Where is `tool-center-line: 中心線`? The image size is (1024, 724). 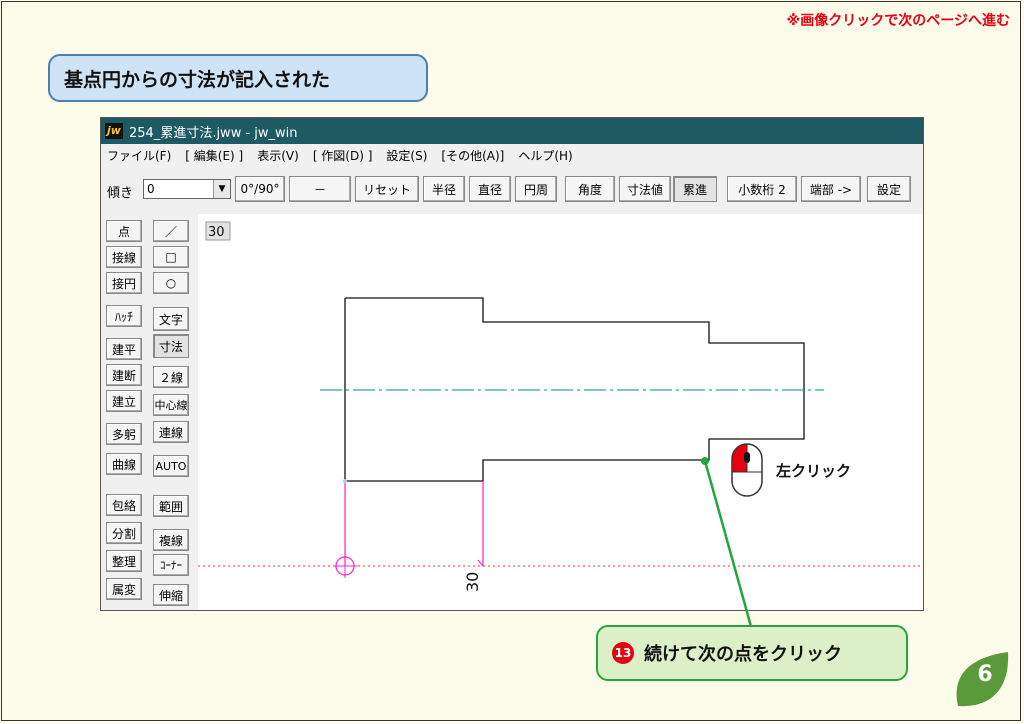 tool-center-line: 中心線 is located at coordinates (171, 405).